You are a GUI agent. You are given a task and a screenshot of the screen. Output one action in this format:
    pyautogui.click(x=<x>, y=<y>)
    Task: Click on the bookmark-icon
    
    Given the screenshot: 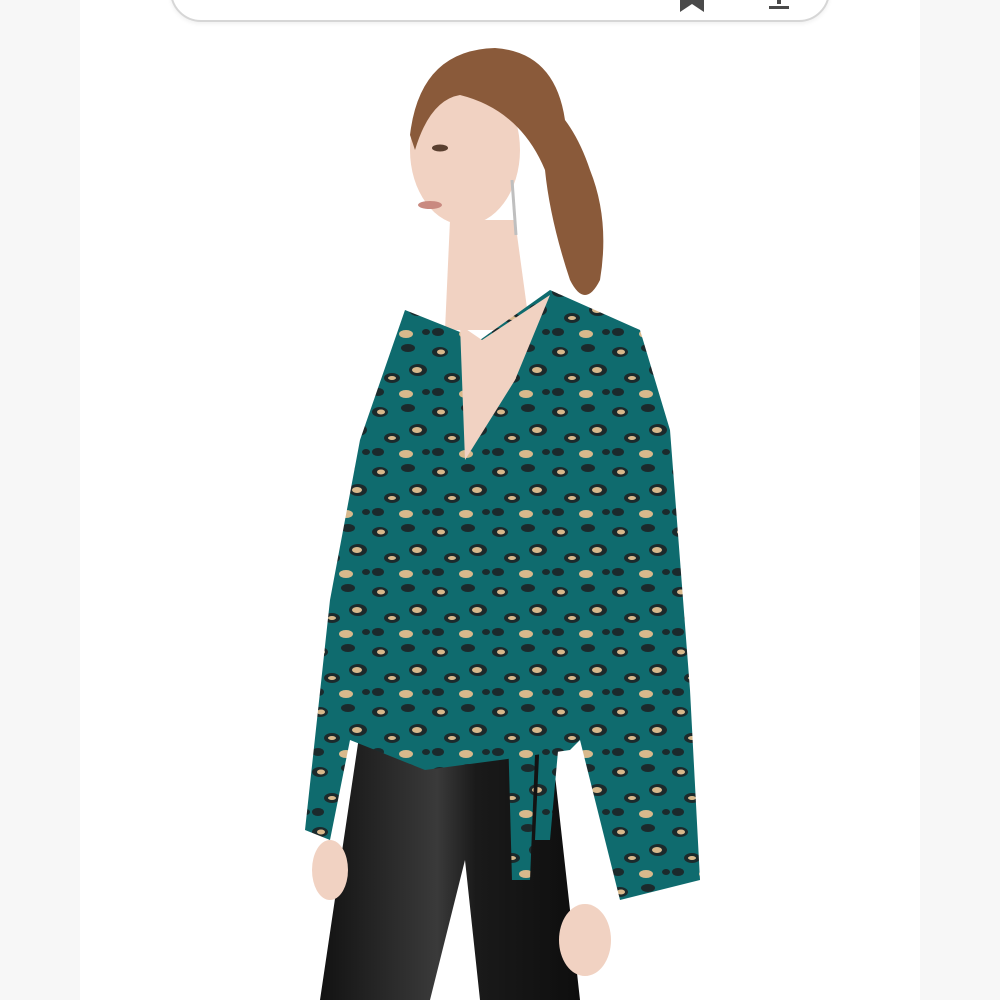 What is the action you would take?
    pyautogui.click(x=692, y=6)
    